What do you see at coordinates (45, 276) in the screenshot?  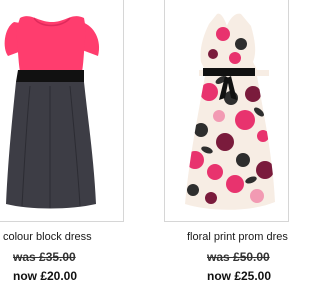 I see `sale-price: now £20.00` at bounding box center [45, 276].